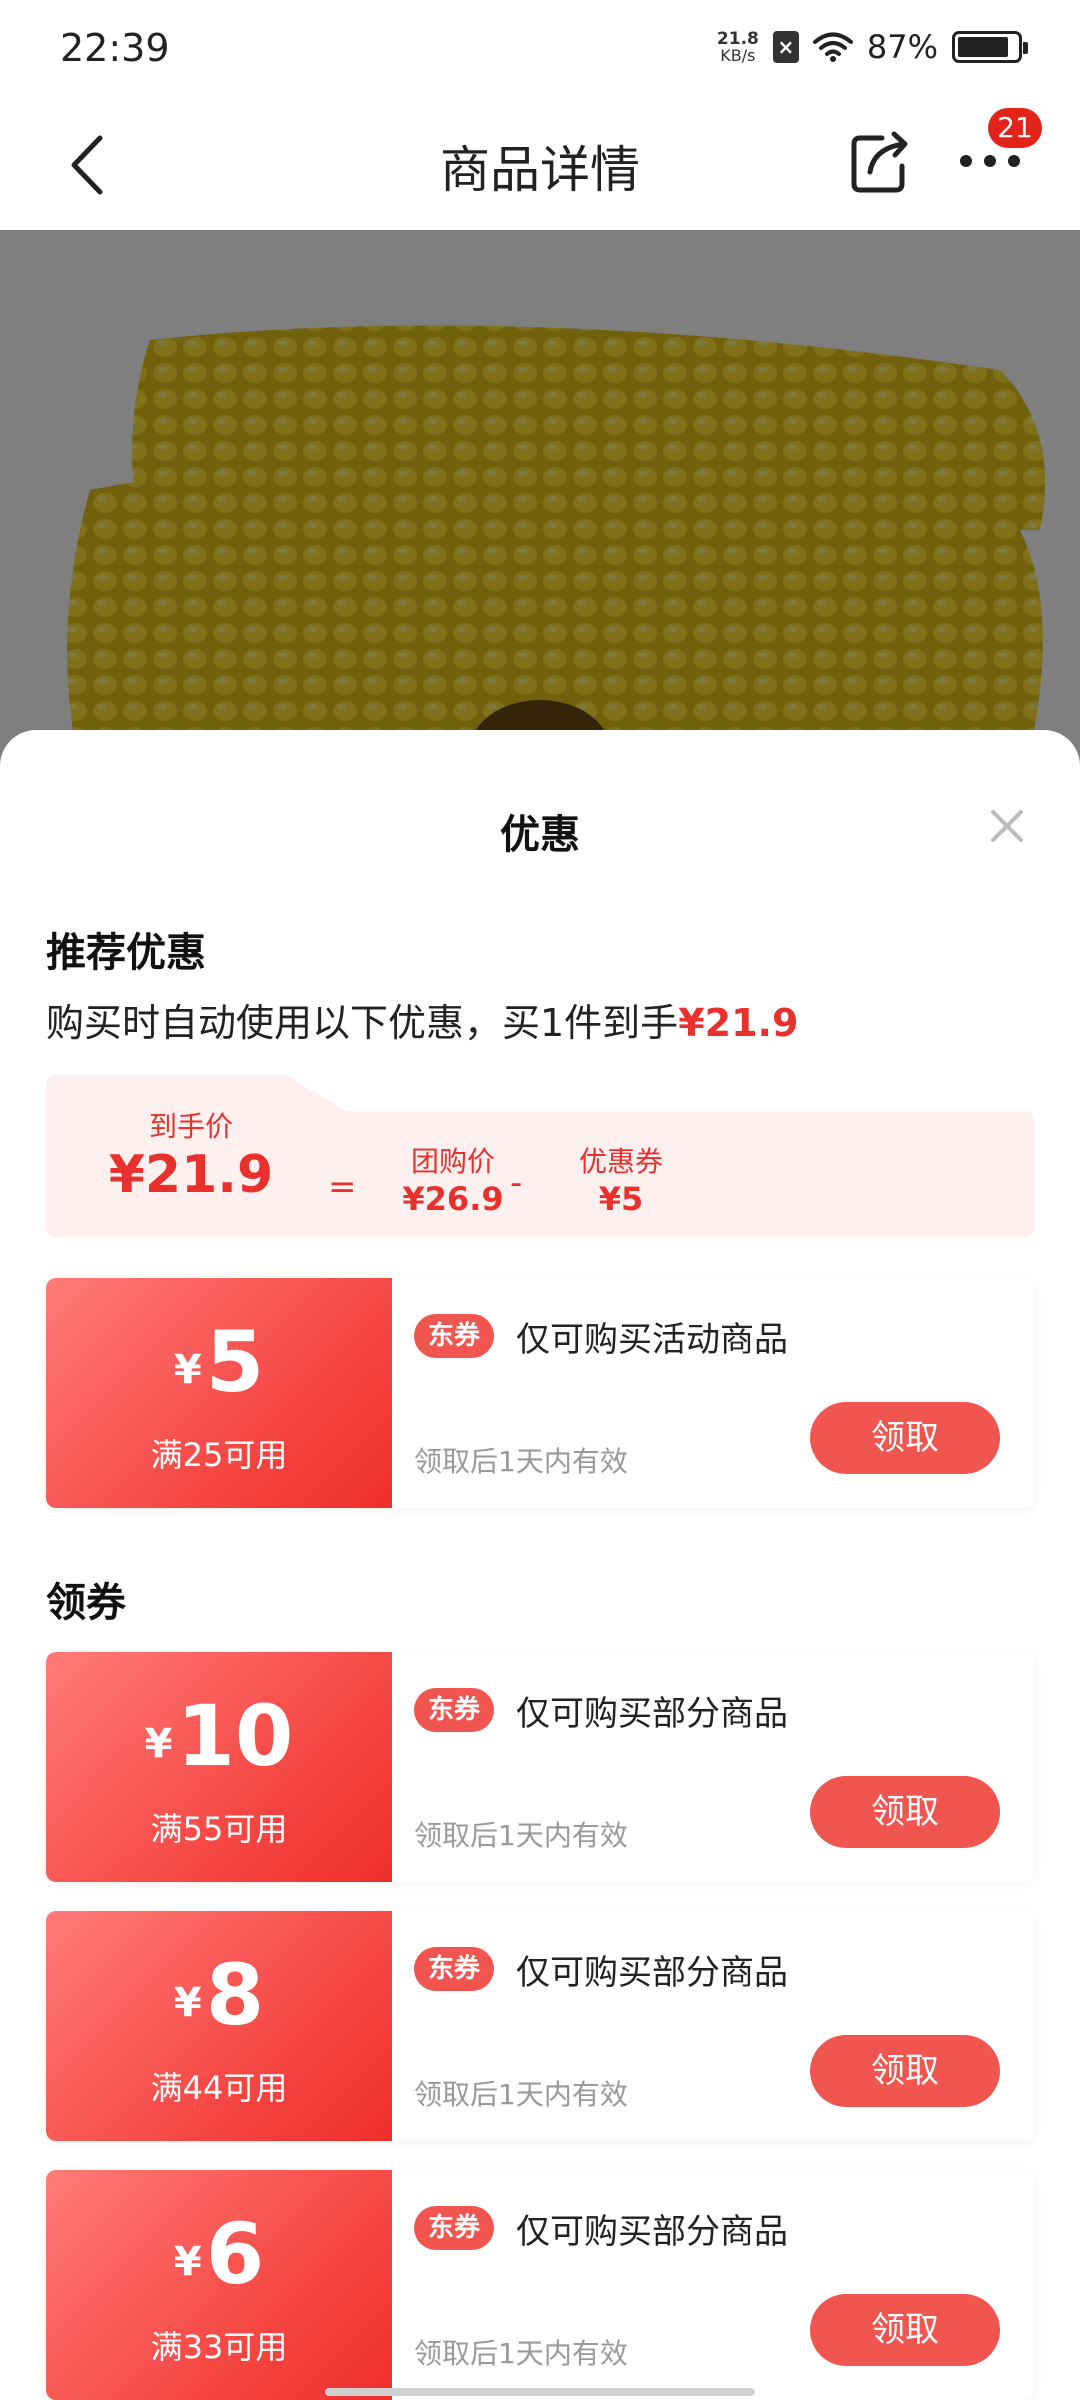 This screenshot has height=2400, width=1080. Describe the element at coordinates (785, 47) in the screenshot. I see `sim-icon` at that location.